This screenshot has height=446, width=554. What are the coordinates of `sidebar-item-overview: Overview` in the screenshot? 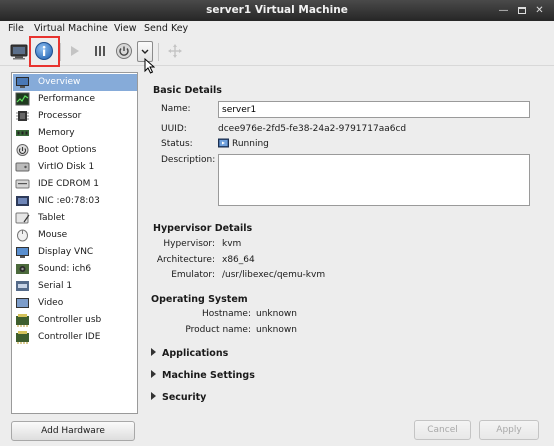 It's located at (75, 82).